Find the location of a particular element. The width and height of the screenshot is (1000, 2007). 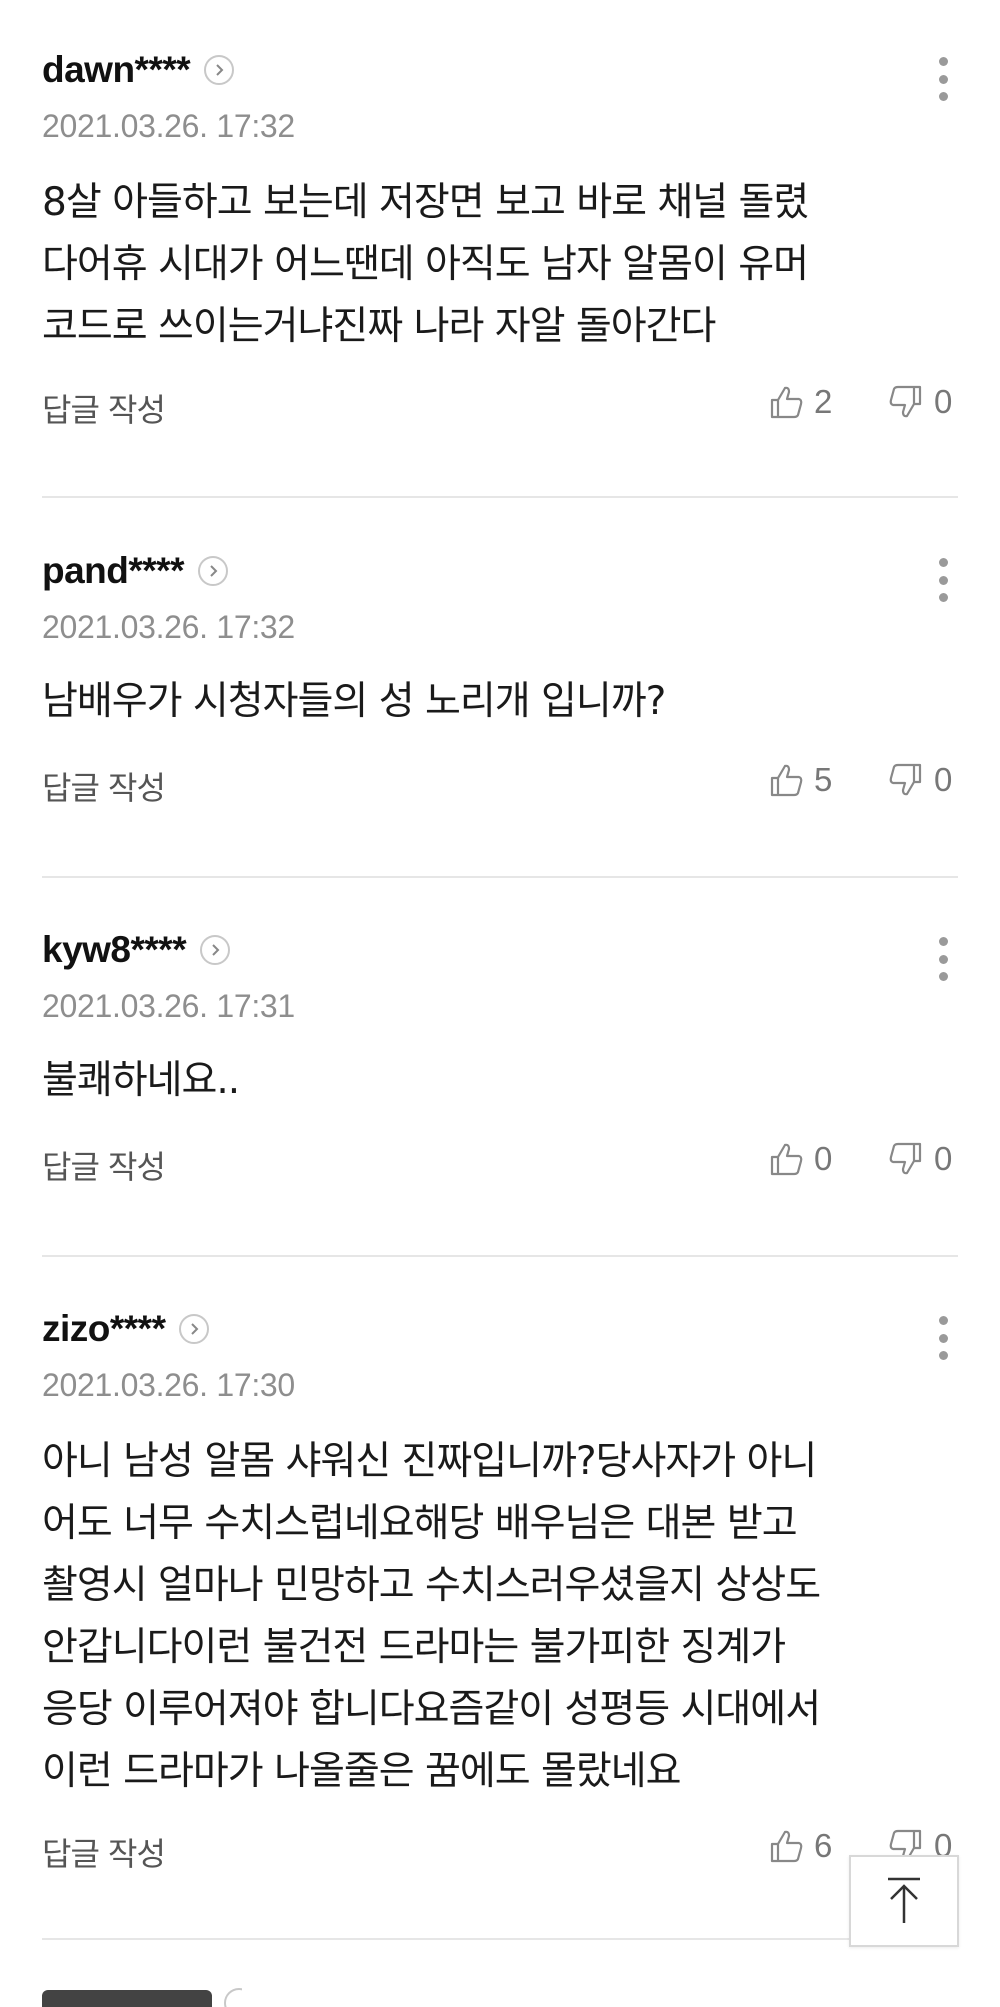

like-count: 2 is located at coordinates (823, 401).